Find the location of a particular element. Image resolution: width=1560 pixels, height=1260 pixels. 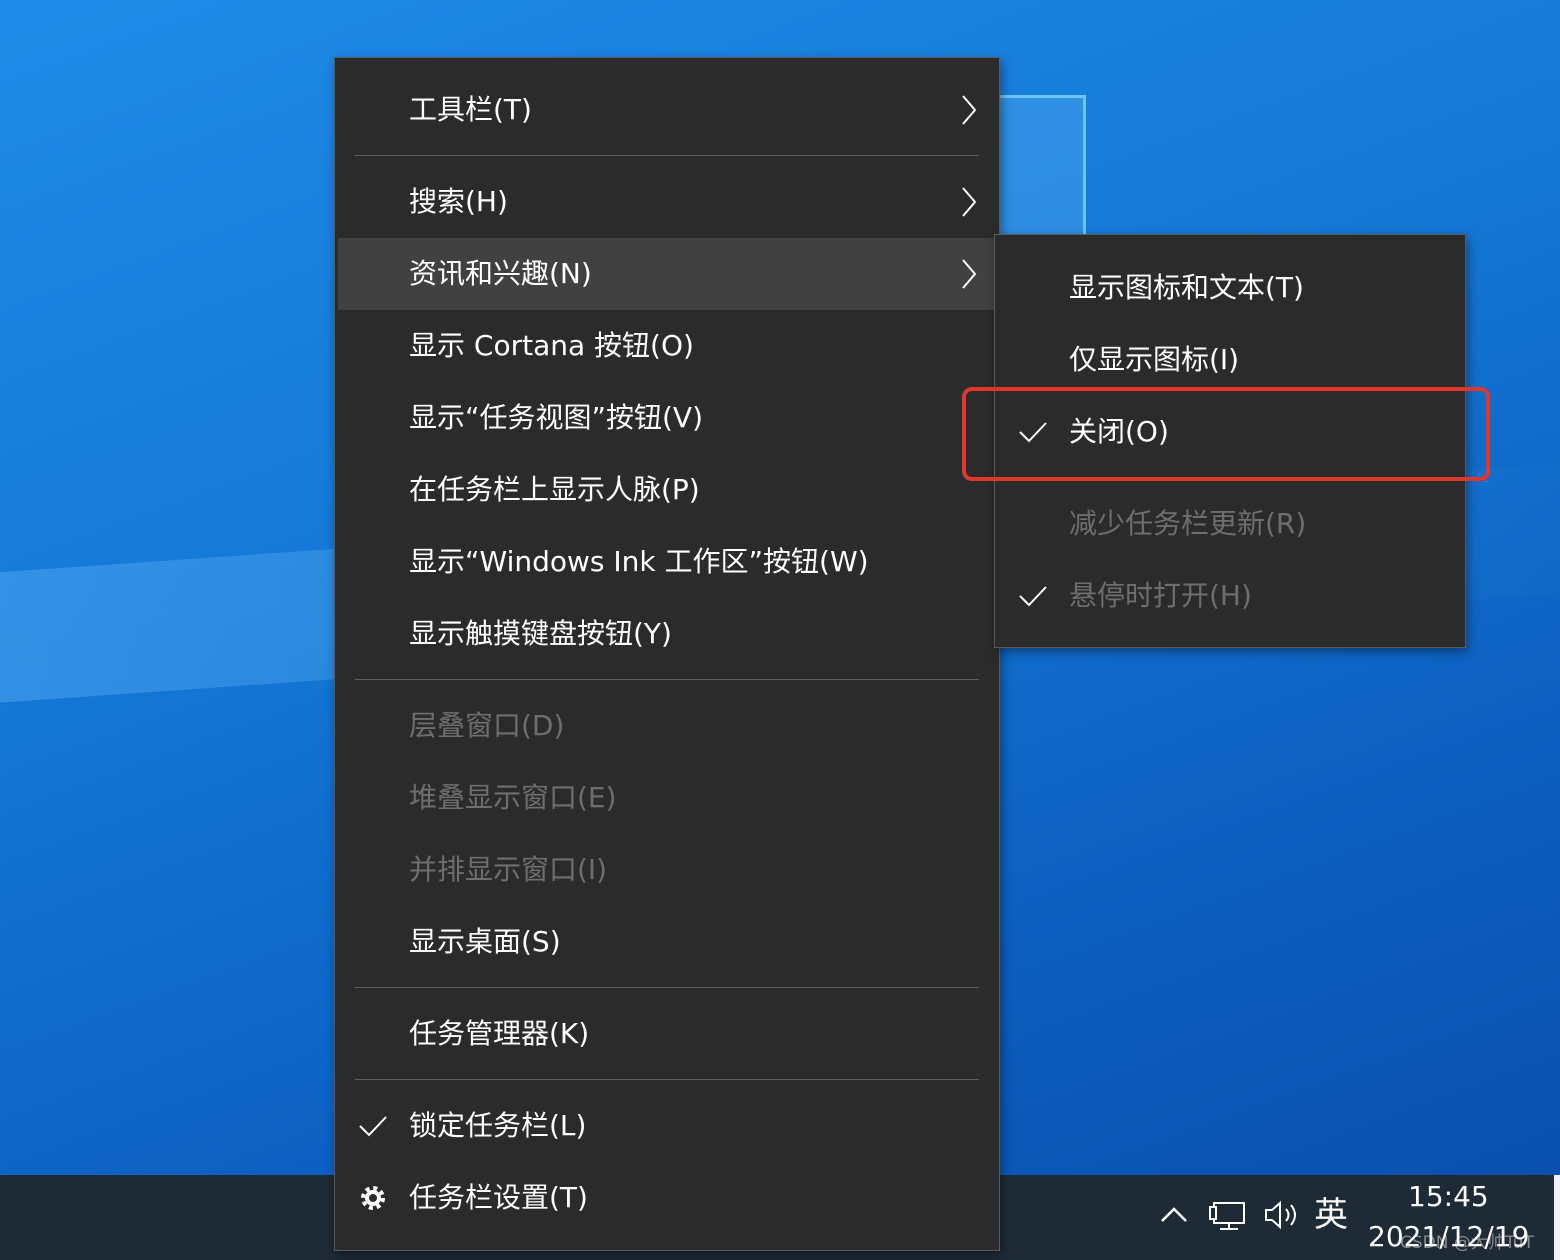

gear-icon is located at coordinates (373, 1198).